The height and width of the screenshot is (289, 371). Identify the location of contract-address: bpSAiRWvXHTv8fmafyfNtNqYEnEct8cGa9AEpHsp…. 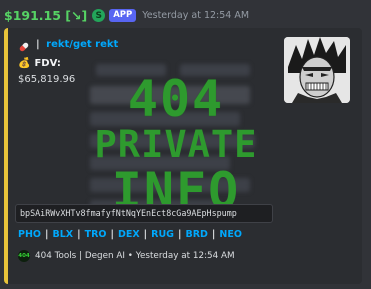
(144, 213).